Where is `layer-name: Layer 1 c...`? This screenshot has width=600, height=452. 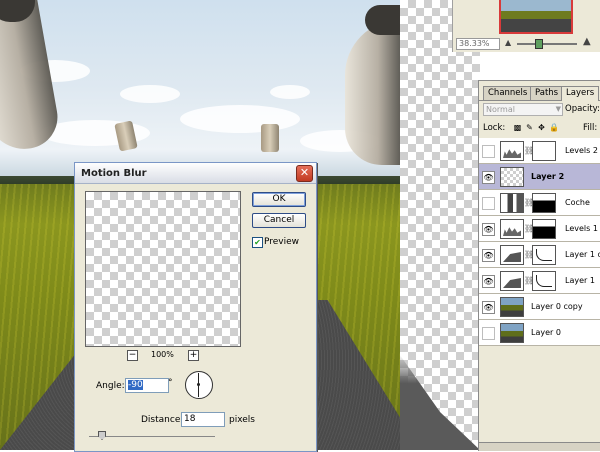
layer-name: Layer 1 c... is located at coordinates (582, 254).